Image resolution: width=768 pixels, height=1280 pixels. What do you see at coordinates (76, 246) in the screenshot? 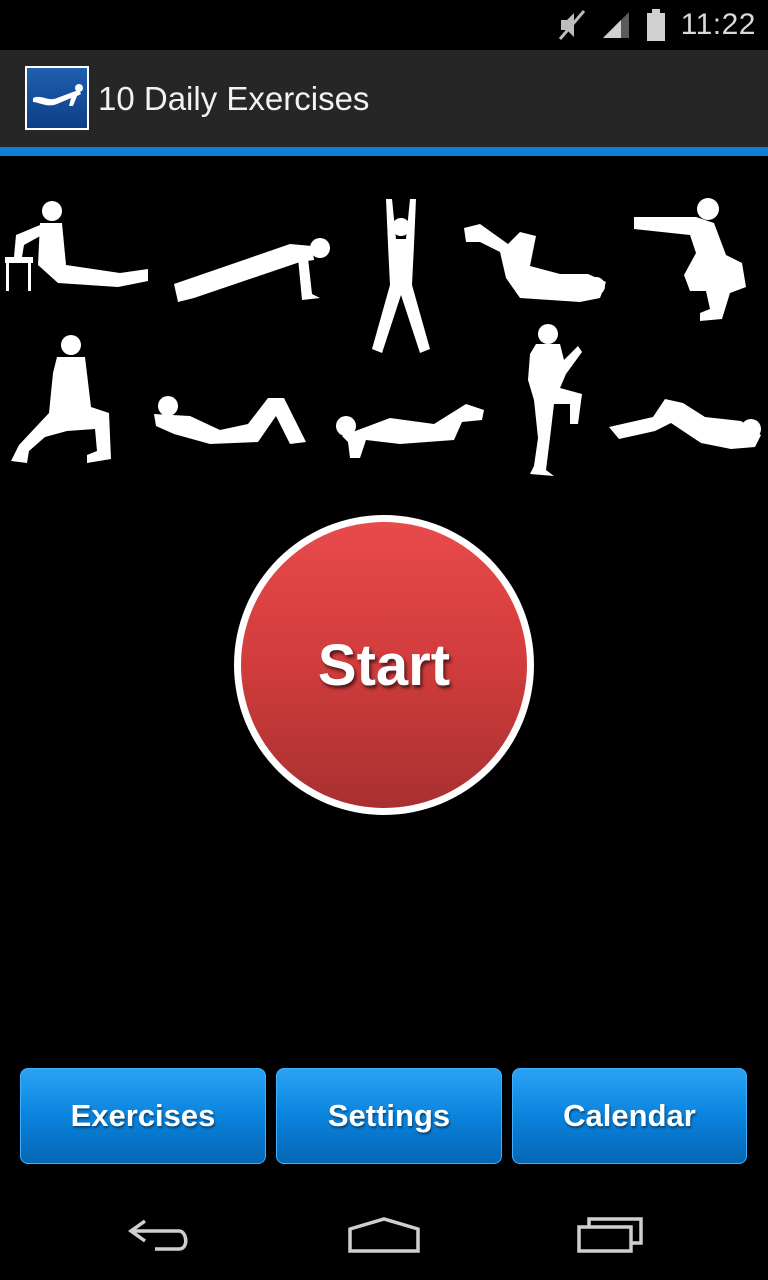
I see `tricep-dip-icon` at bounding box center [76, 246].